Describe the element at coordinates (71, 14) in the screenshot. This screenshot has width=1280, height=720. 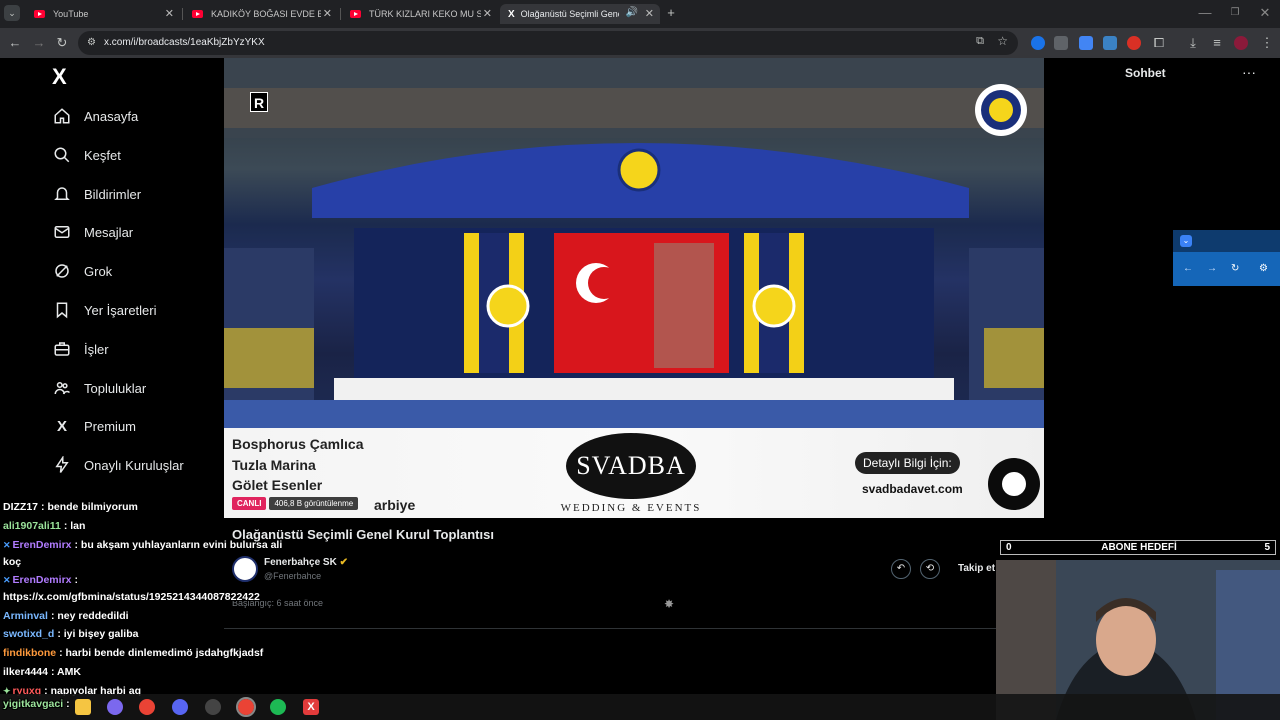
I see `tab-title: YouTube` at that location.